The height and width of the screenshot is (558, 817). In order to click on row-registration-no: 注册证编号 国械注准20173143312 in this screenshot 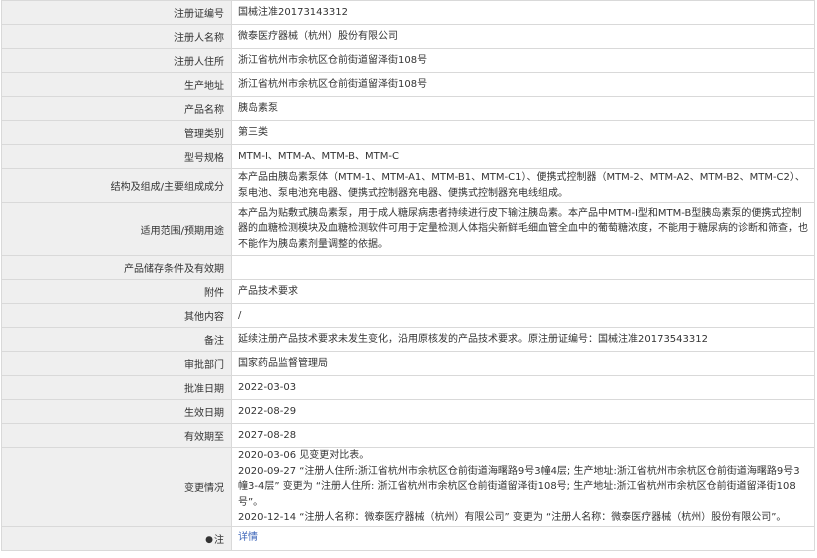, I will do `click(408, 12)`.